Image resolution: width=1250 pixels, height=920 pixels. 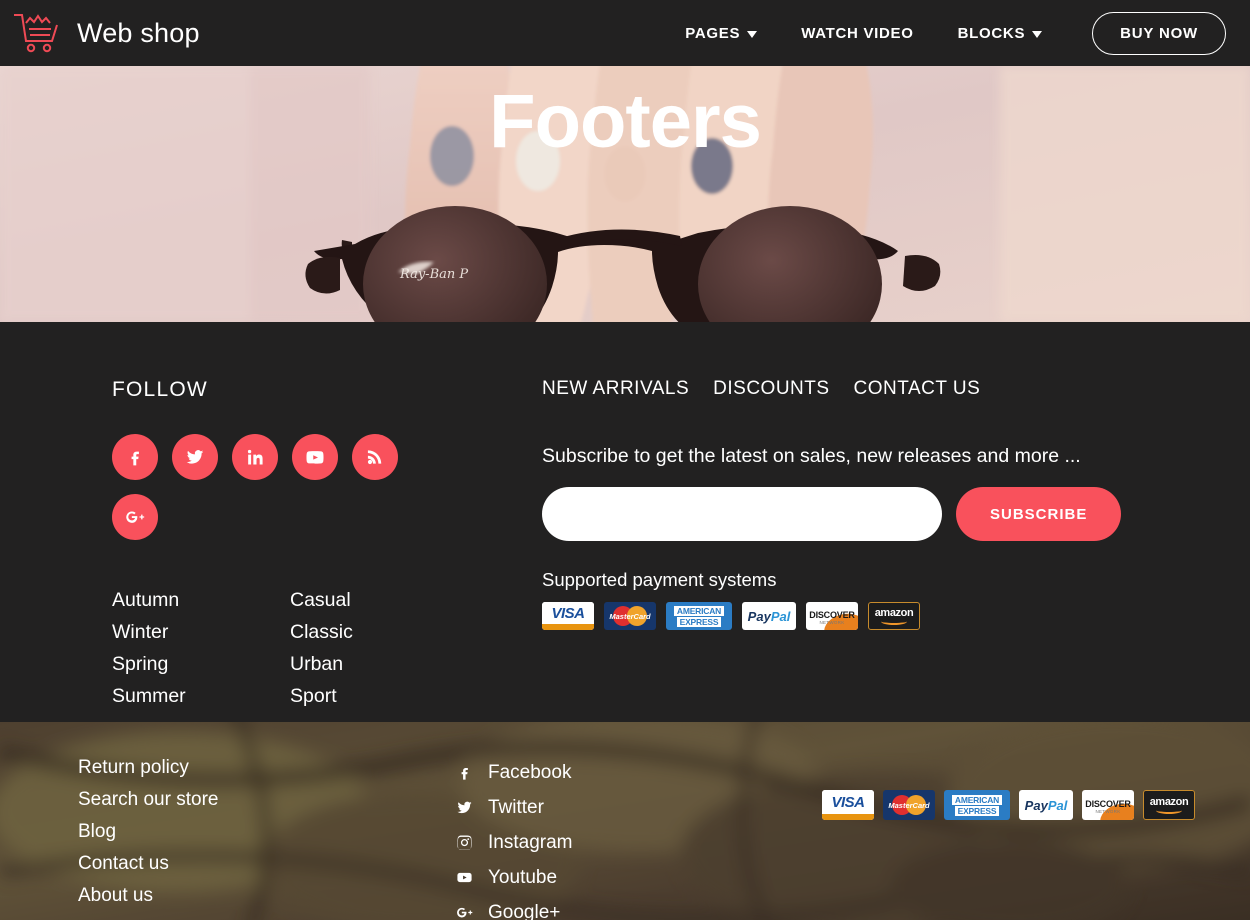 What do you see at coordinates (530, 772) in the screenshot?
I see `bottom-social-label: Facebook` at bounding box center [530, 772].